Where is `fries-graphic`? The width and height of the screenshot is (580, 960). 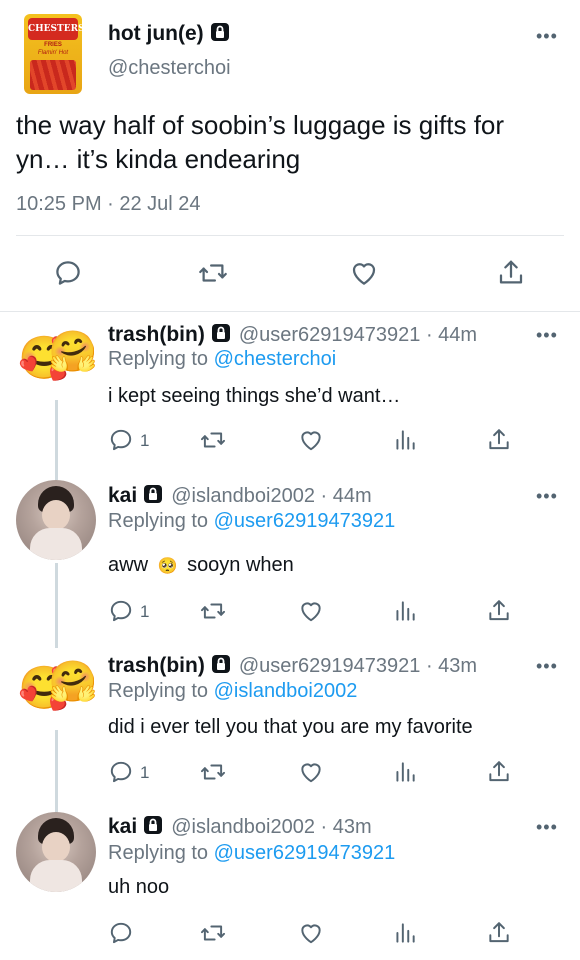
fries-graphic is located at coordinates (53, 75).